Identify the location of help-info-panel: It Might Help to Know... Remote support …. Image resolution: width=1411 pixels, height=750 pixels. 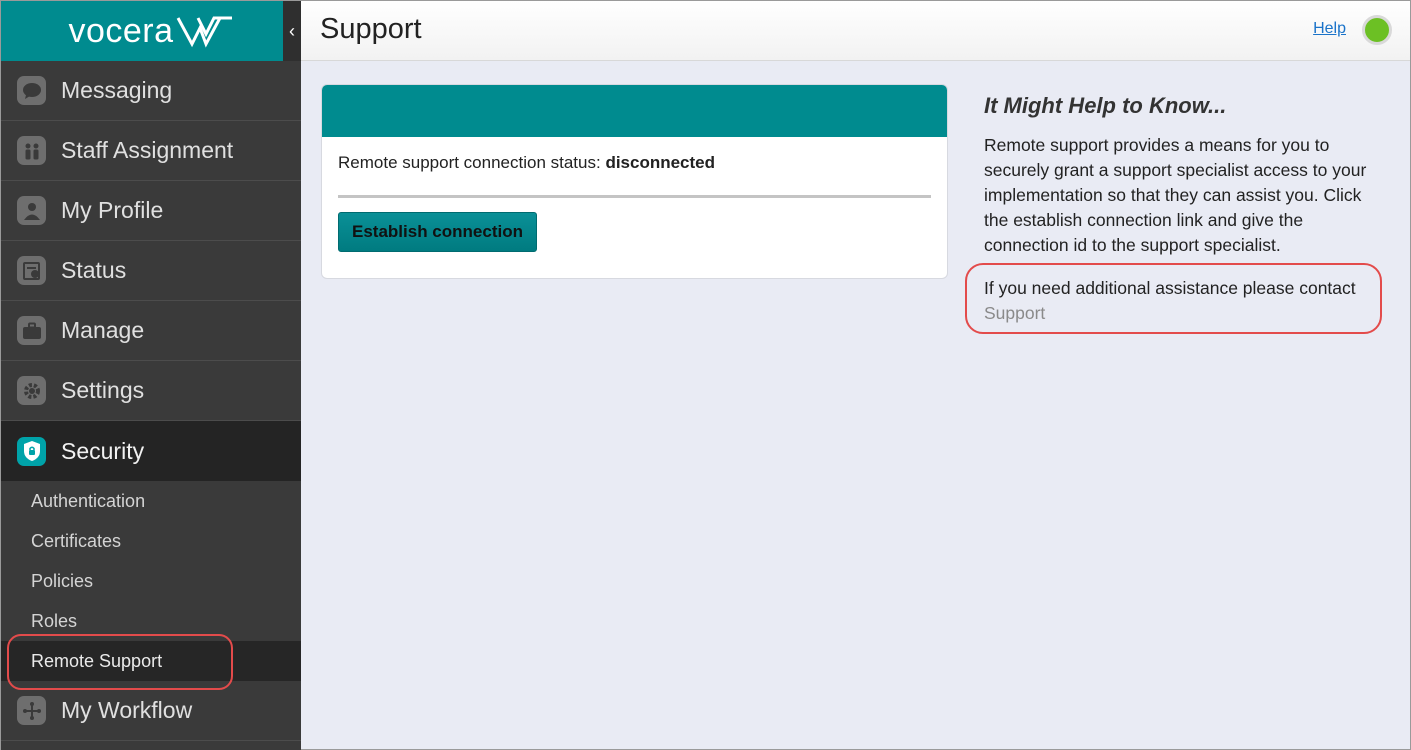
(1184, 209).